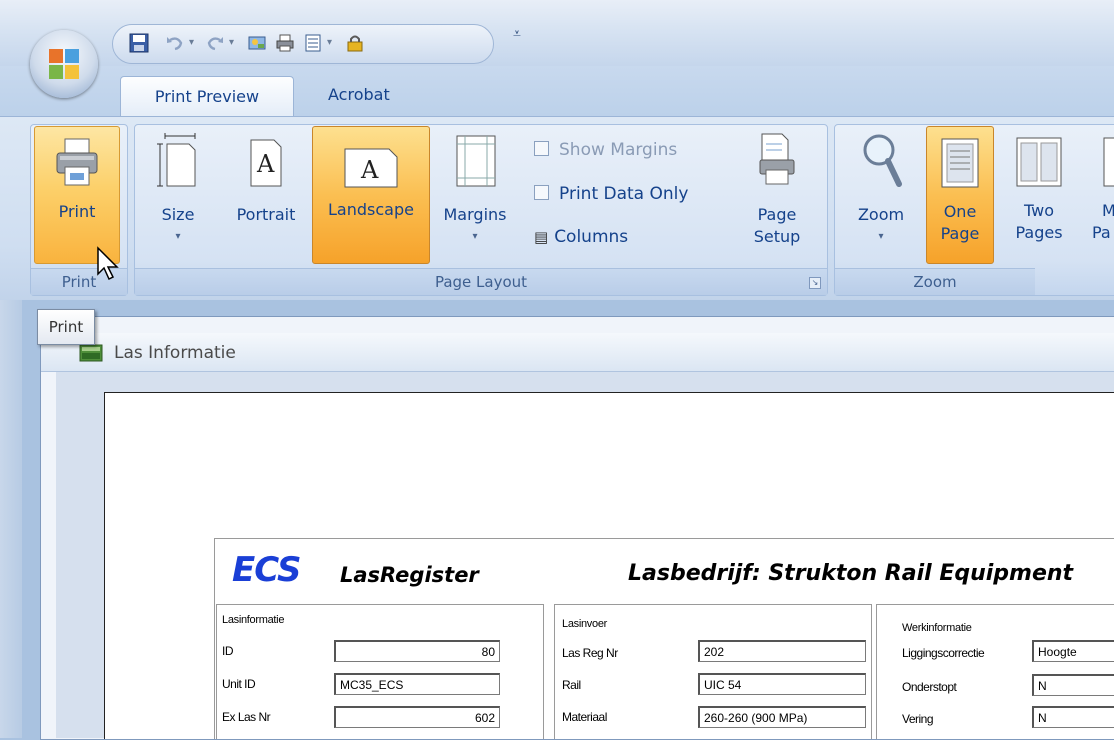 Image resolution: width=1114 pixels, height=740 pixels. What do you see at coordinates (918, 719) in the screenshot?
I see `field-label: Vering` at bounding box center [918, 719].